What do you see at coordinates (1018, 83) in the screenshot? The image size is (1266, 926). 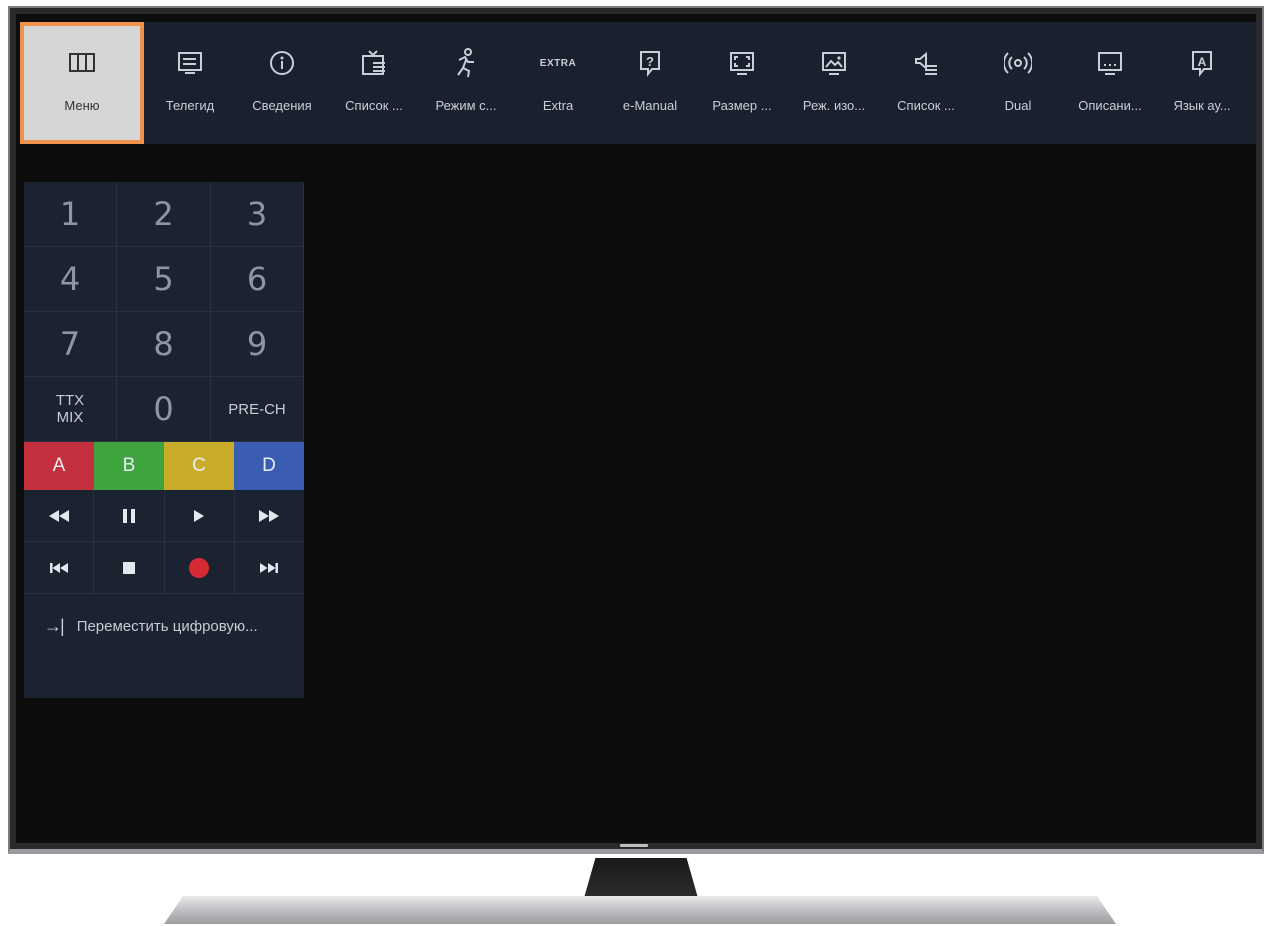 I see `menu-item-dual: Dual` at bounding box center [1018, 83].